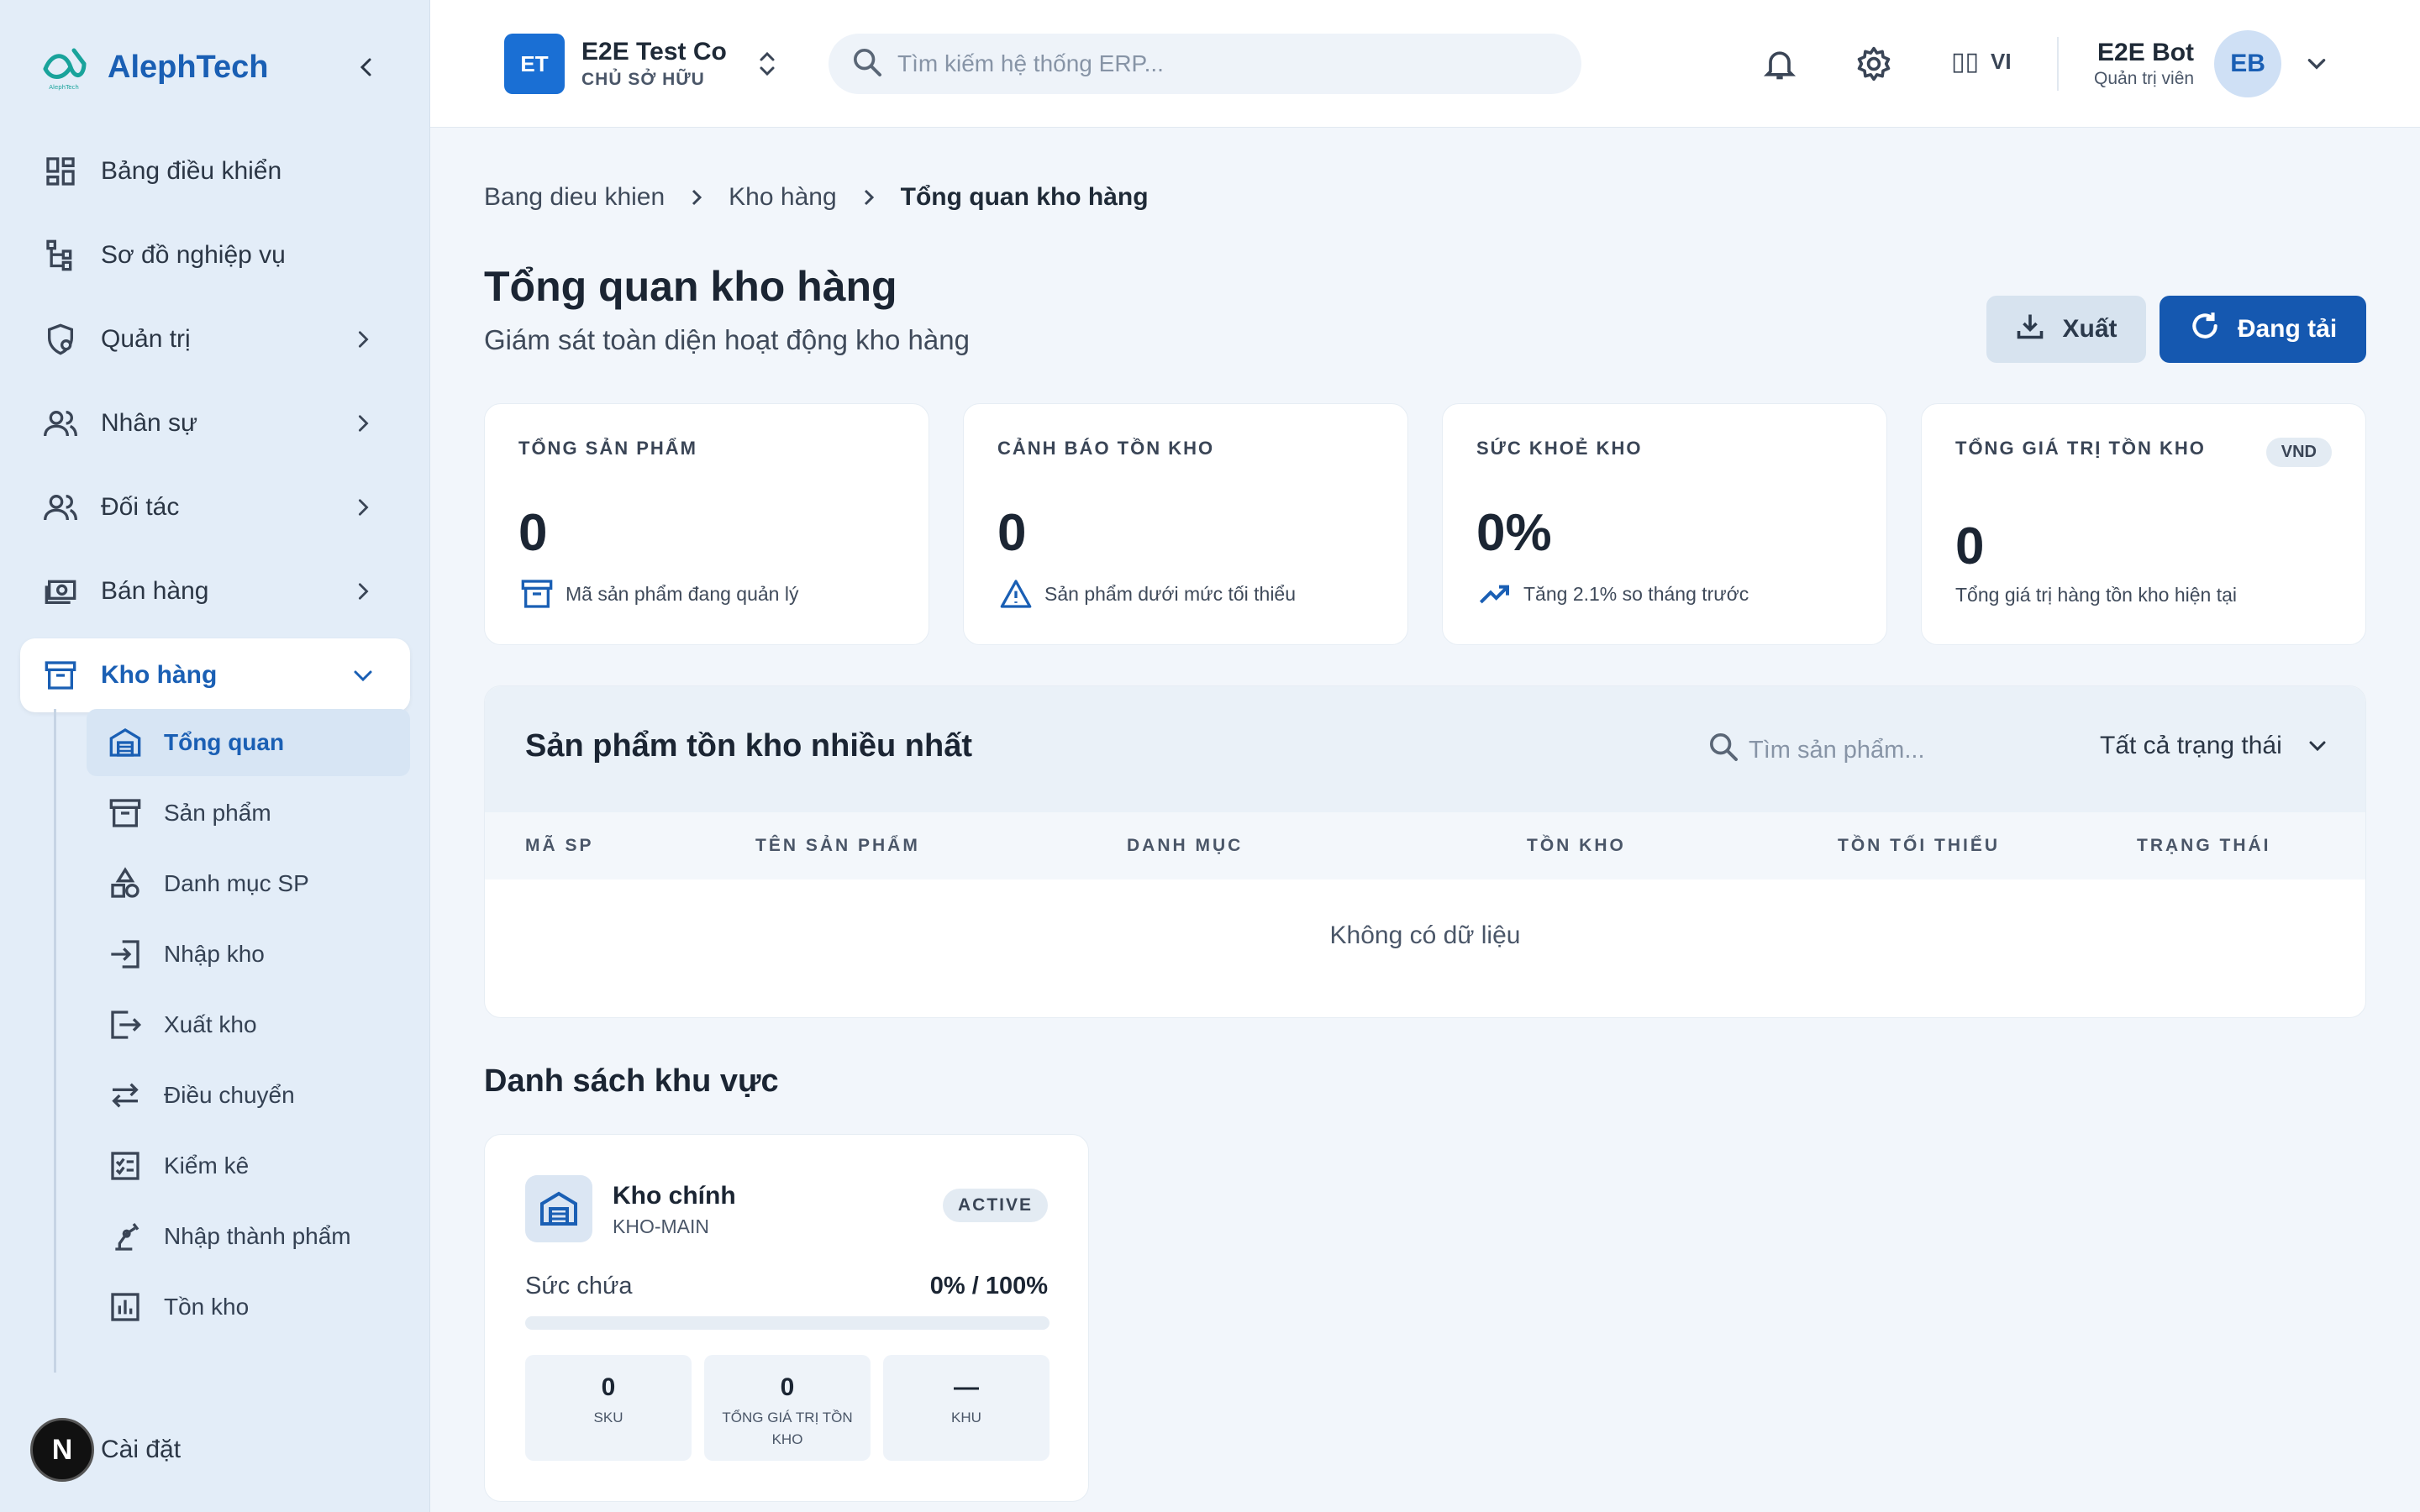  What do you see at coordinates (787, 1428) in the screenshot?
I see `zone-stat-label: TỔNG GIÁ TRỊ TỒN KHO` at bounding box center [787, 1428].